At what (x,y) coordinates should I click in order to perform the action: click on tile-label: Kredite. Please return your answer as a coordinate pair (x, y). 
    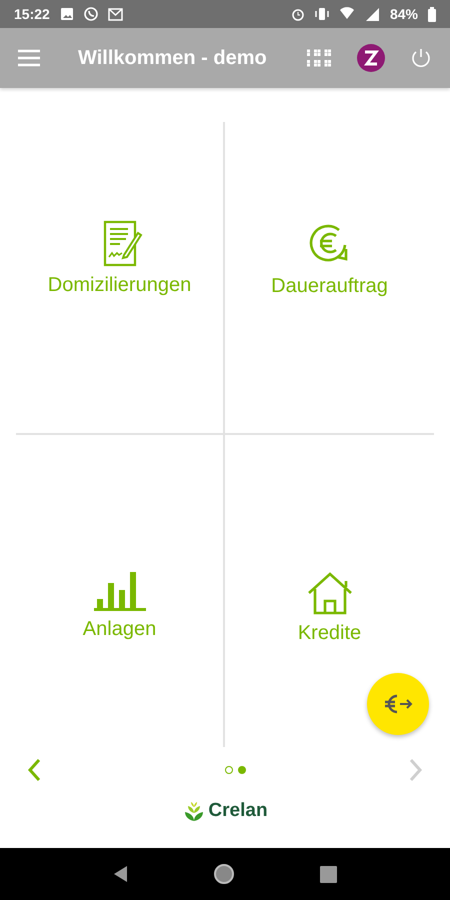
    Looking at the image, I should click on (330, 633).